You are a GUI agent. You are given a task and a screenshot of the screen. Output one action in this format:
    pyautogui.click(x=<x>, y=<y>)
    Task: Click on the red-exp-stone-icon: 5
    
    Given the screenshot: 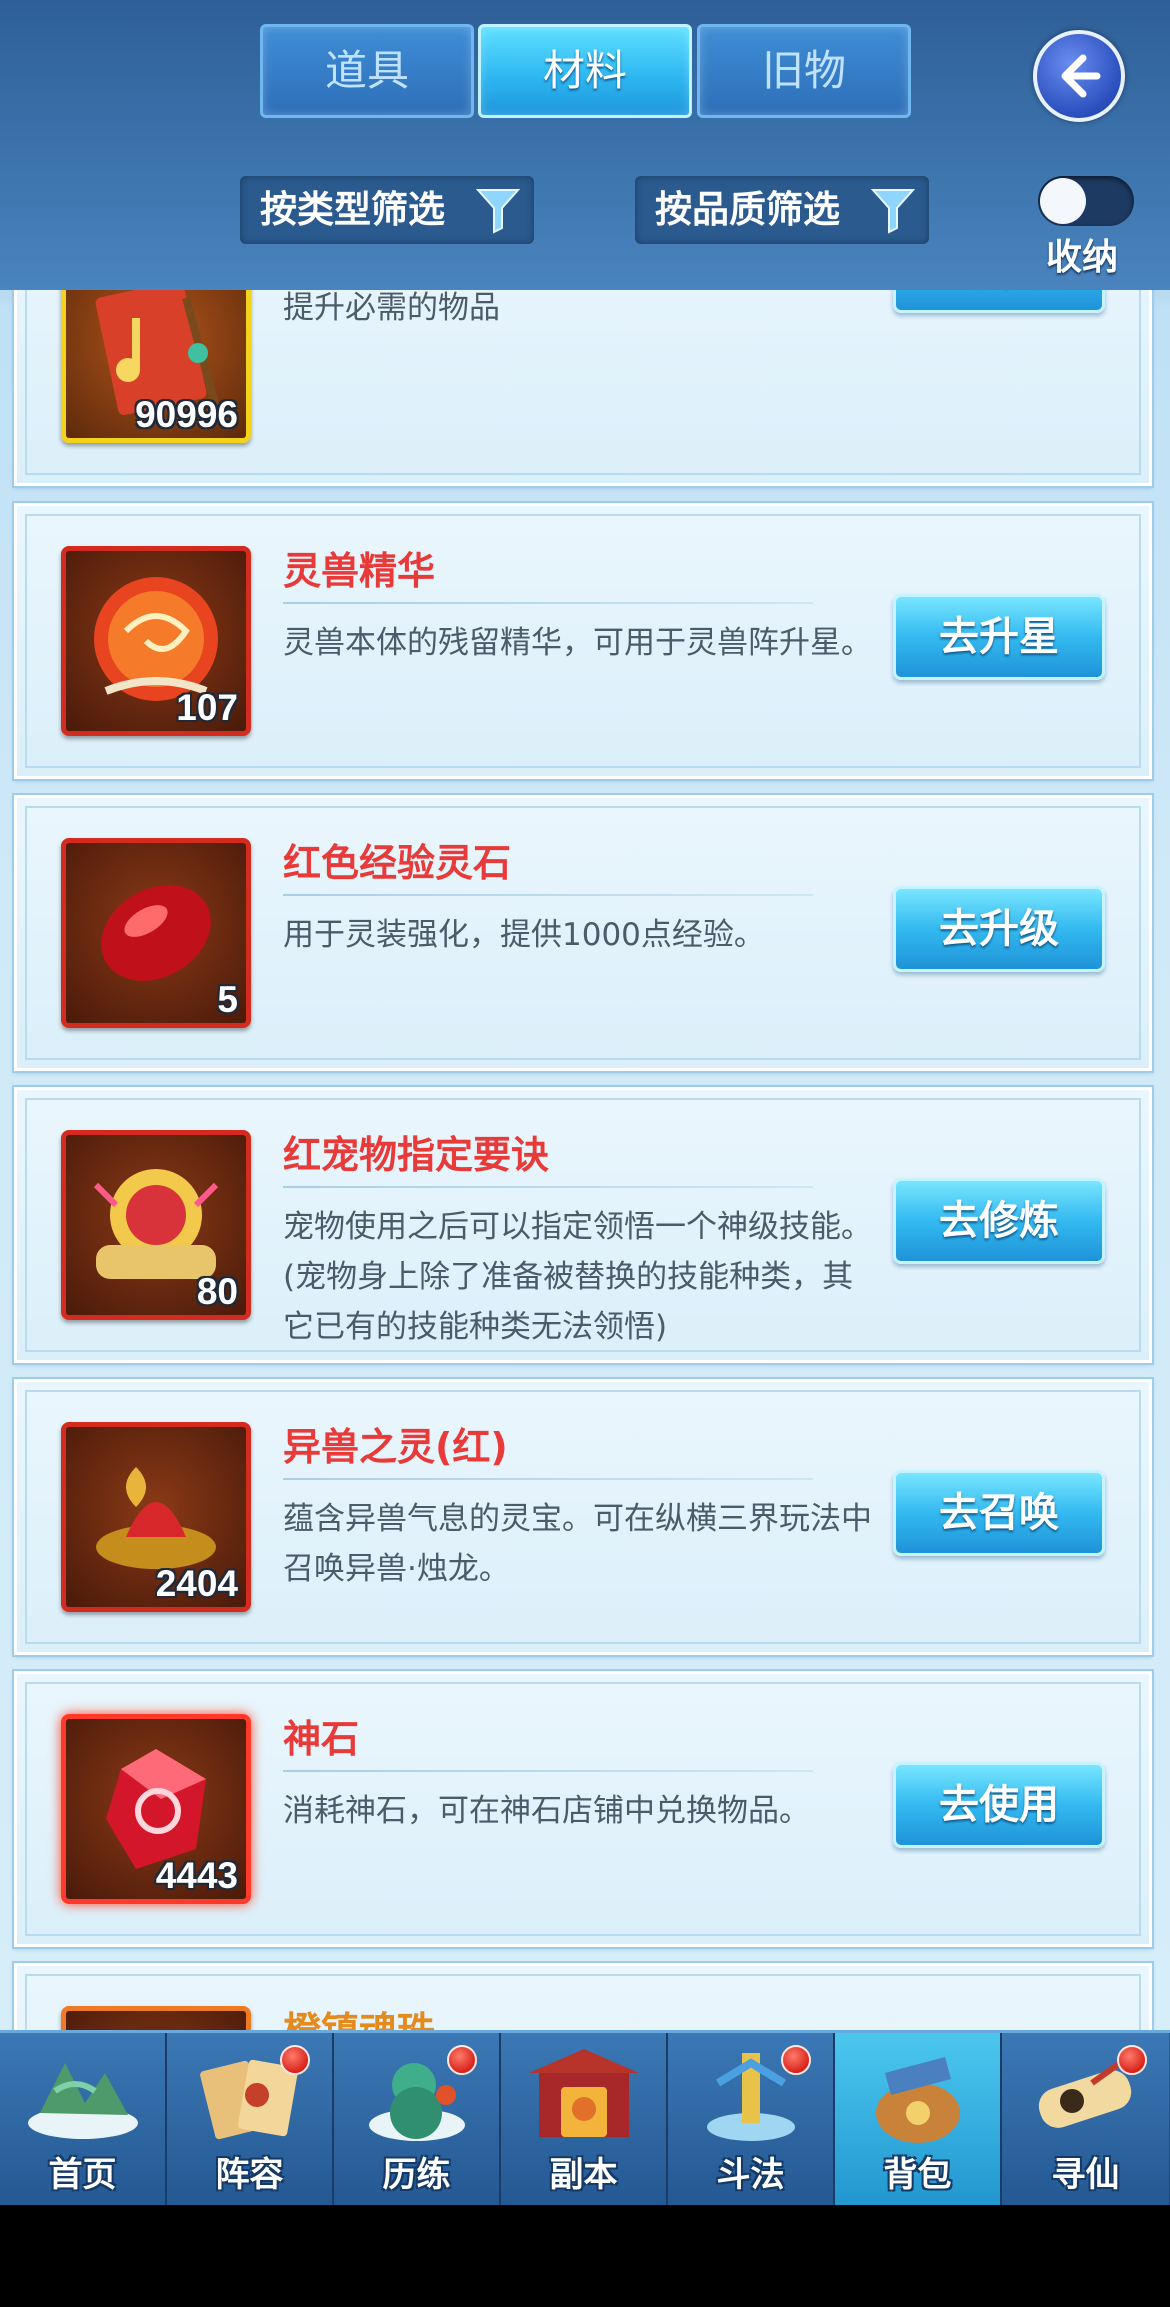 What is the action you would take?
    pyautogui.click(x=156, y=933)
    